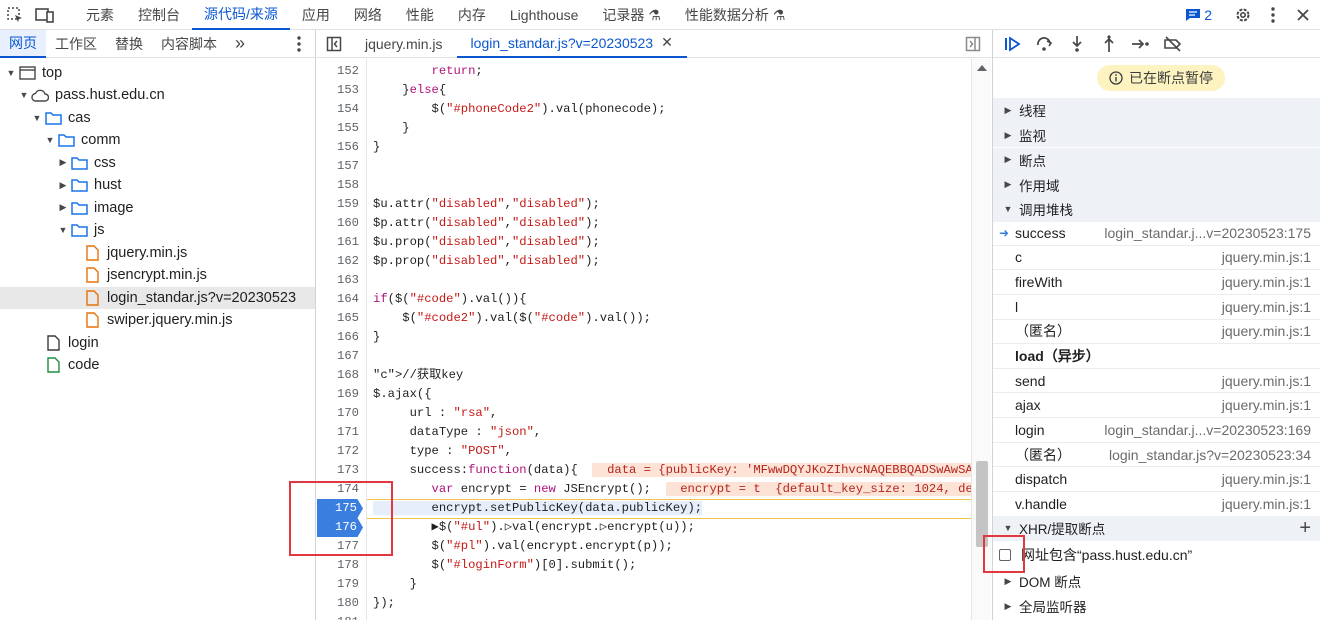 Image resolution: width=1320 pixels, height=620 pixels. What do you see at coordinates (1173, 44) in the screenshot?
I see `deactivate-breakpoints-icon` at bounding box center [1173, 44].